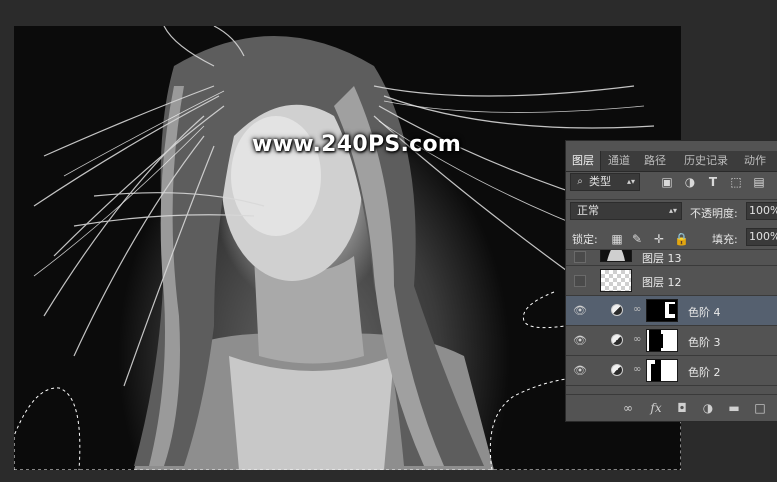 The height and width of the screenshot is (482, 777). I want to click on lock-row: 锁定: ▦ ✎ ✛ 🔒 填充: 100%, so click(671, 239).